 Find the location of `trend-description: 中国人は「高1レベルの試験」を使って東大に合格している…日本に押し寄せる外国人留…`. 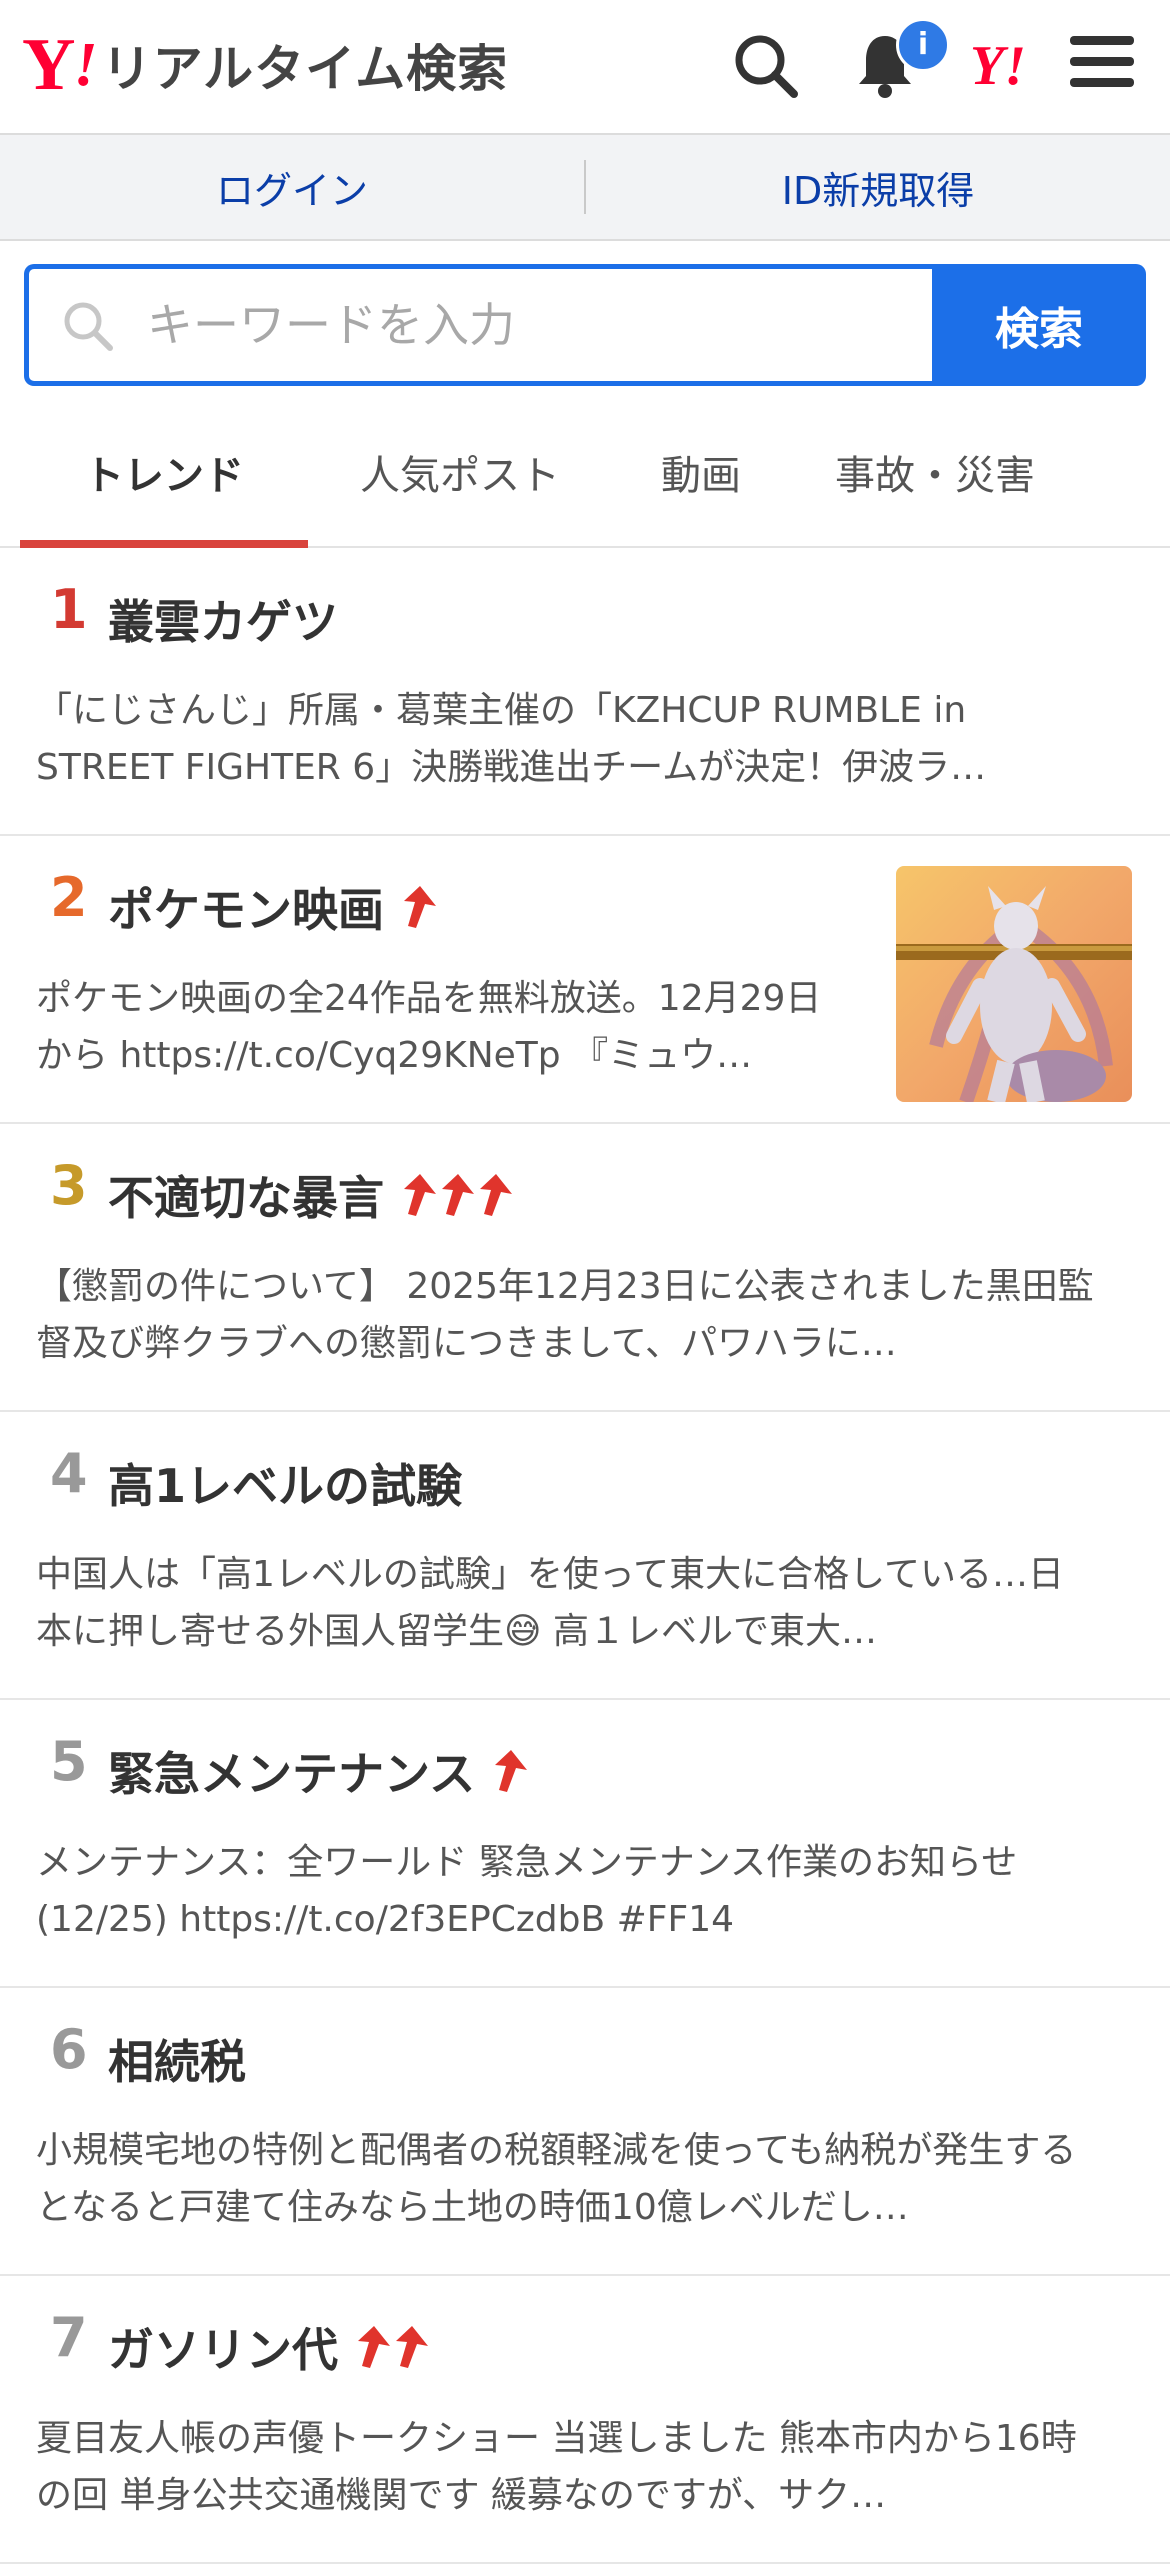

trend-description: 中国人は「高1レベルの試験」を使って東大に合格している…日本に押し寄せる外国人留… is located at coordinates (550, 1603).